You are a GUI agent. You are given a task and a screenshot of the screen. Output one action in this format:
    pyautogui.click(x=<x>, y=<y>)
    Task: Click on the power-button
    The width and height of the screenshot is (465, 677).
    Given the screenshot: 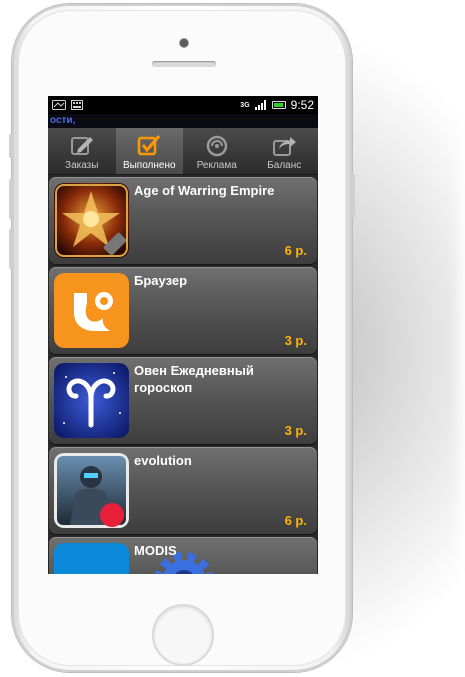 What is the action you would take?
    pyautogui.click(x=353, y=196)
    